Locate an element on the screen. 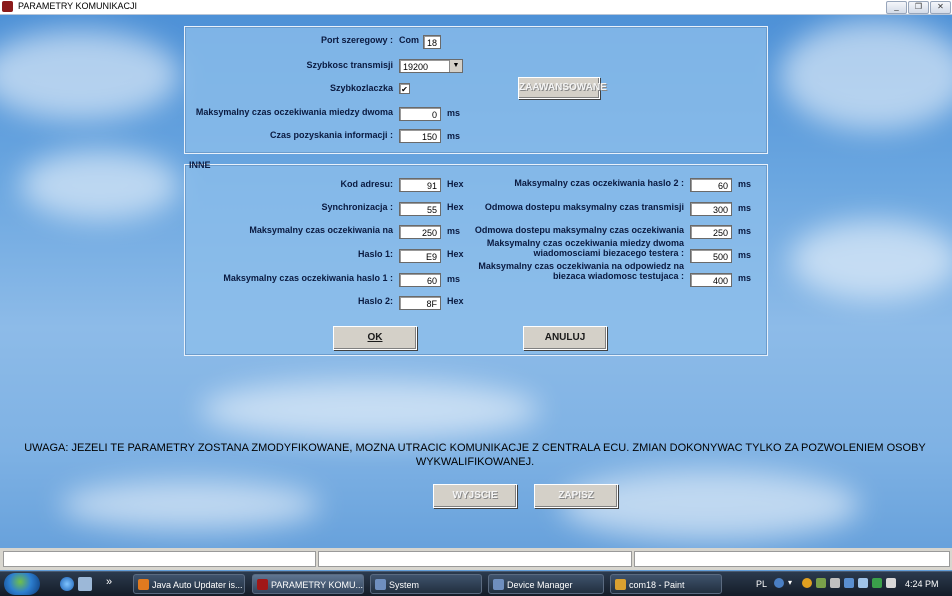 Image resolution: width=952 pixels, height=596 pixels. max-wait-tester-messages-line1: Maksymalny czas oczekiwania miedzy dwoma is located at coordinates (585, 243).